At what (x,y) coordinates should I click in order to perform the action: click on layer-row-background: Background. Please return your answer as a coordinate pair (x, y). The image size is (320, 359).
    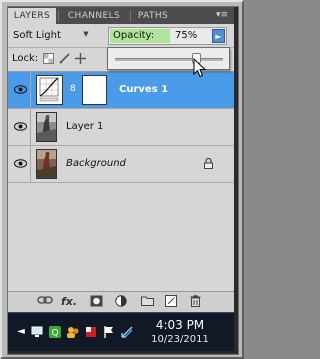
    Looking at the image, I should click on (121, 164).